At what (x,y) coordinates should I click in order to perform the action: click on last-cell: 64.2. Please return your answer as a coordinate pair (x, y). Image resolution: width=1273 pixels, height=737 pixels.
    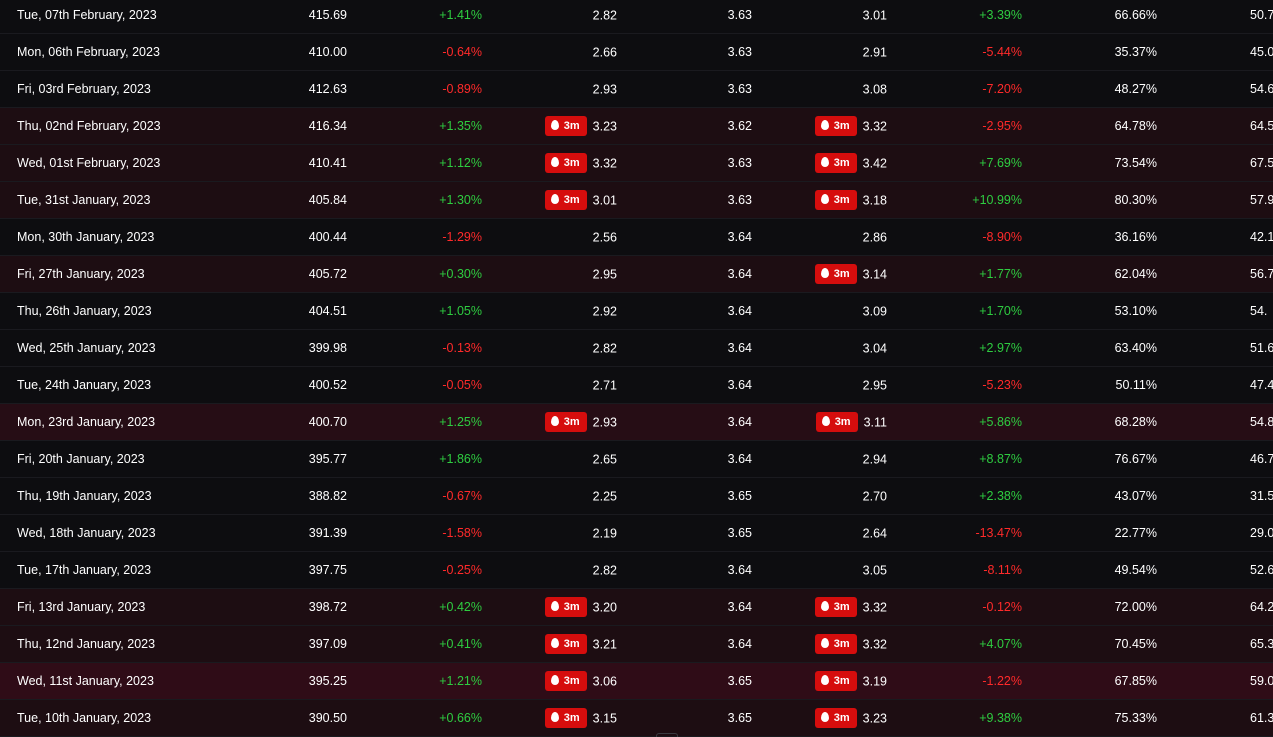
    Looking at the image, I should click on (1261, 607).